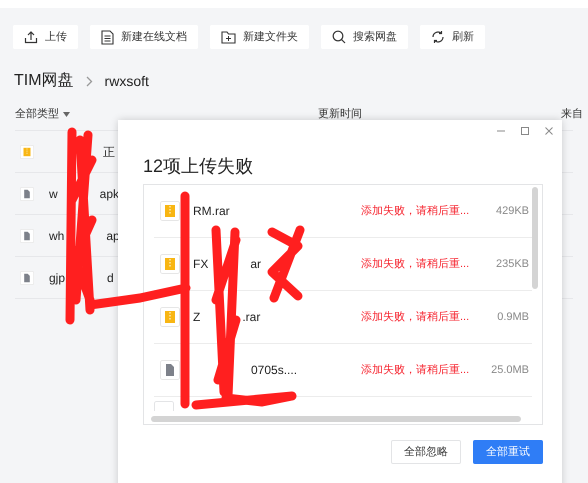 The height and width of the screenshot is (483, 588). I want to click on column-header: 来自, so click(572, 114).